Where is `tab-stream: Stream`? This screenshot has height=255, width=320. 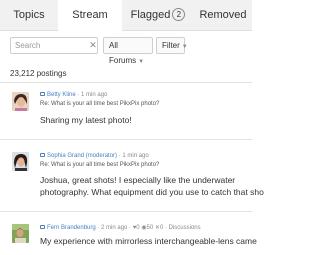 tab-stream: Stream is located at coordinates (90, 15).